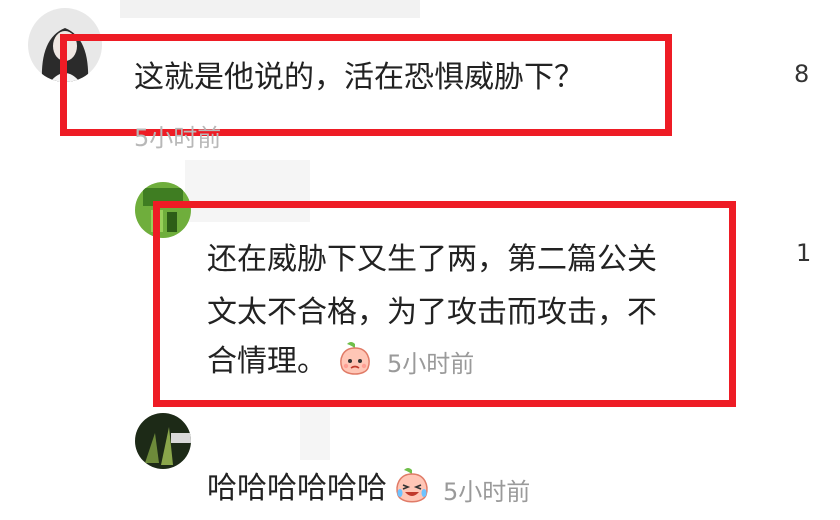 The width and height of the screenshot is (840, 520). I want to click on peach-crying-laugh-emoji-icon, so click(412, 489).